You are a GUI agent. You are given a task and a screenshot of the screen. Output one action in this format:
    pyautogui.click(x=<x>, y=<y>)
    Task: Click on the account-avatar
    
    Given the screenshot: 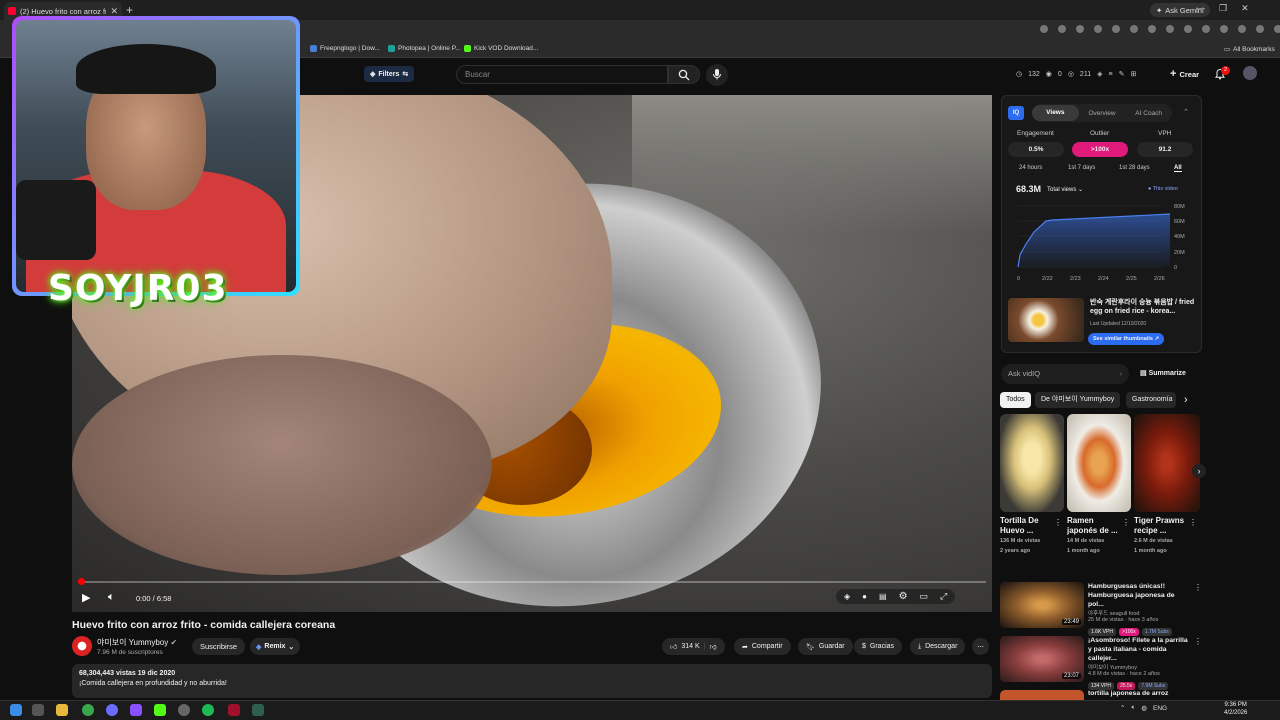 What is the action you would take?
    pyautogui.click(x=1250, y=73)
    